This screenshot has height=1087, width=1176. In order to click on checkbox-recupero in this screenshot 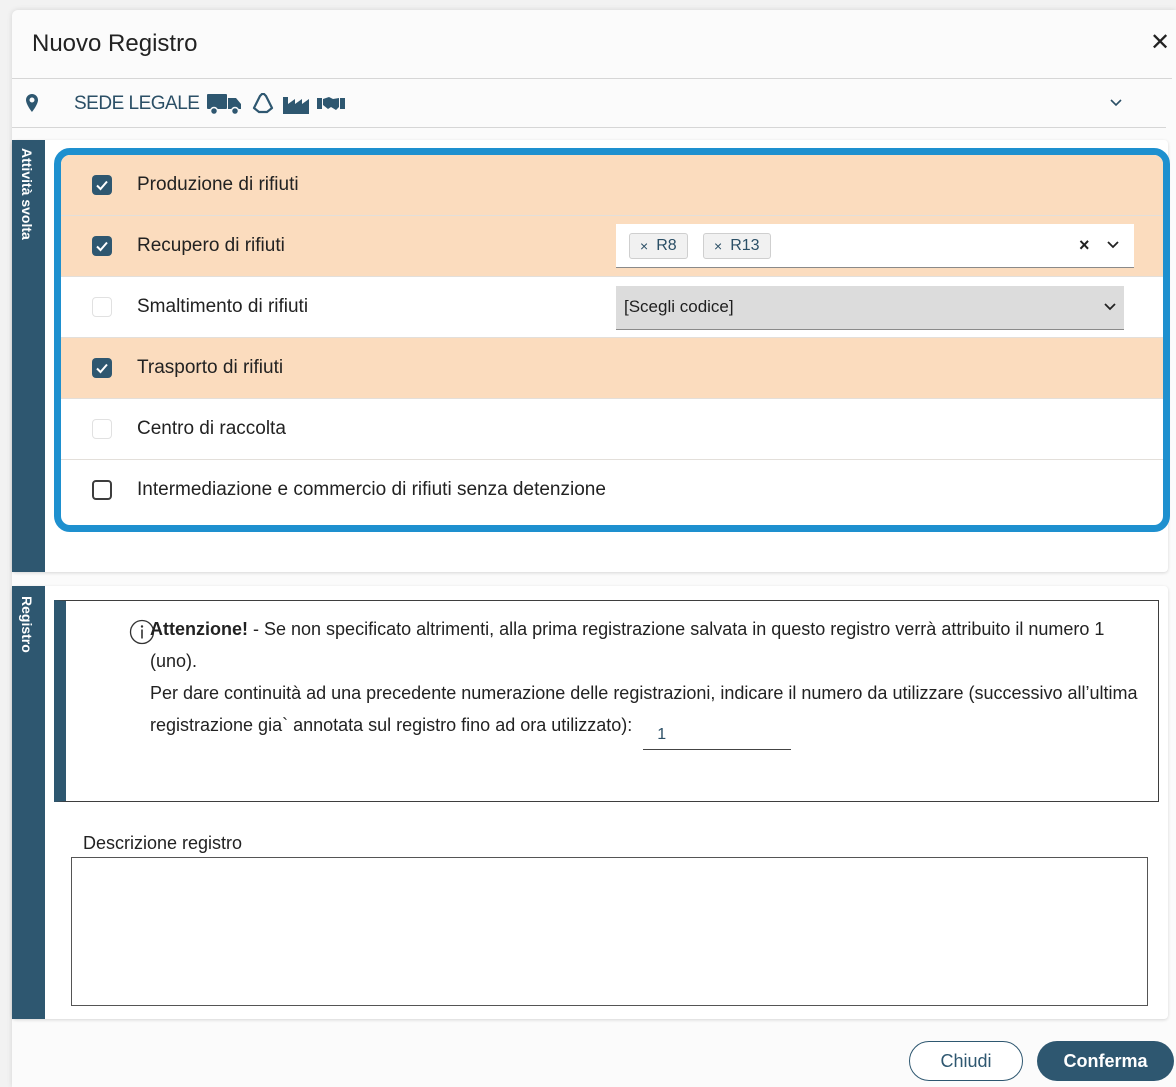, I will do `click(102, 246)`.